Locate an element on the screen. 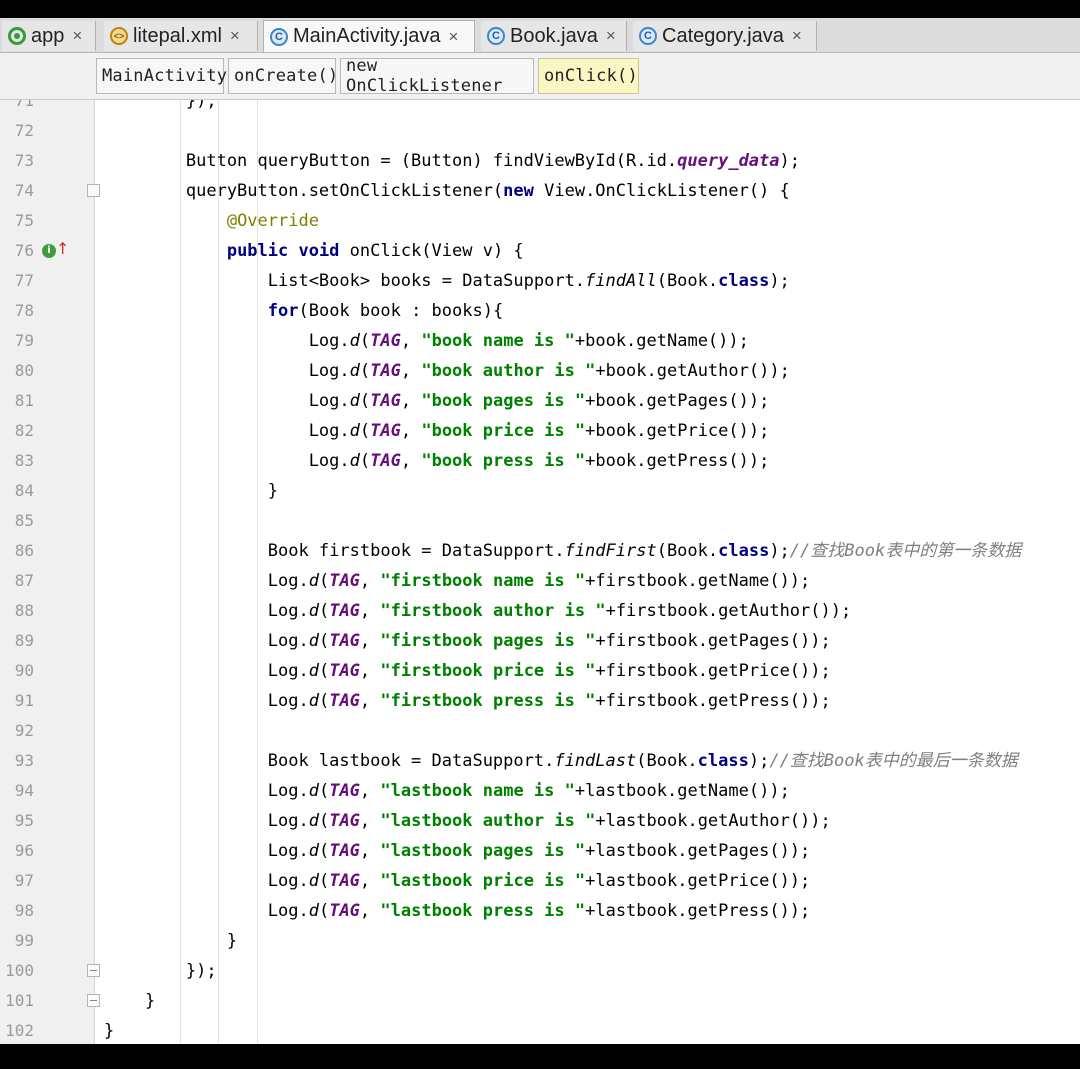 This screenshot has height=1069, width=1080. code-text: }); is located at coordinates (160, 971).